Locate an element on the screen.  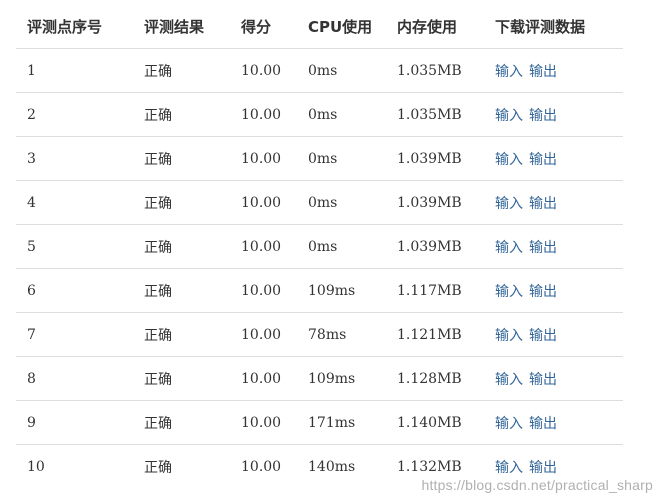
table-row: 1 正确 10.00 0ms 1.035MB 输入 输出 is located at coordinates (319, 70).